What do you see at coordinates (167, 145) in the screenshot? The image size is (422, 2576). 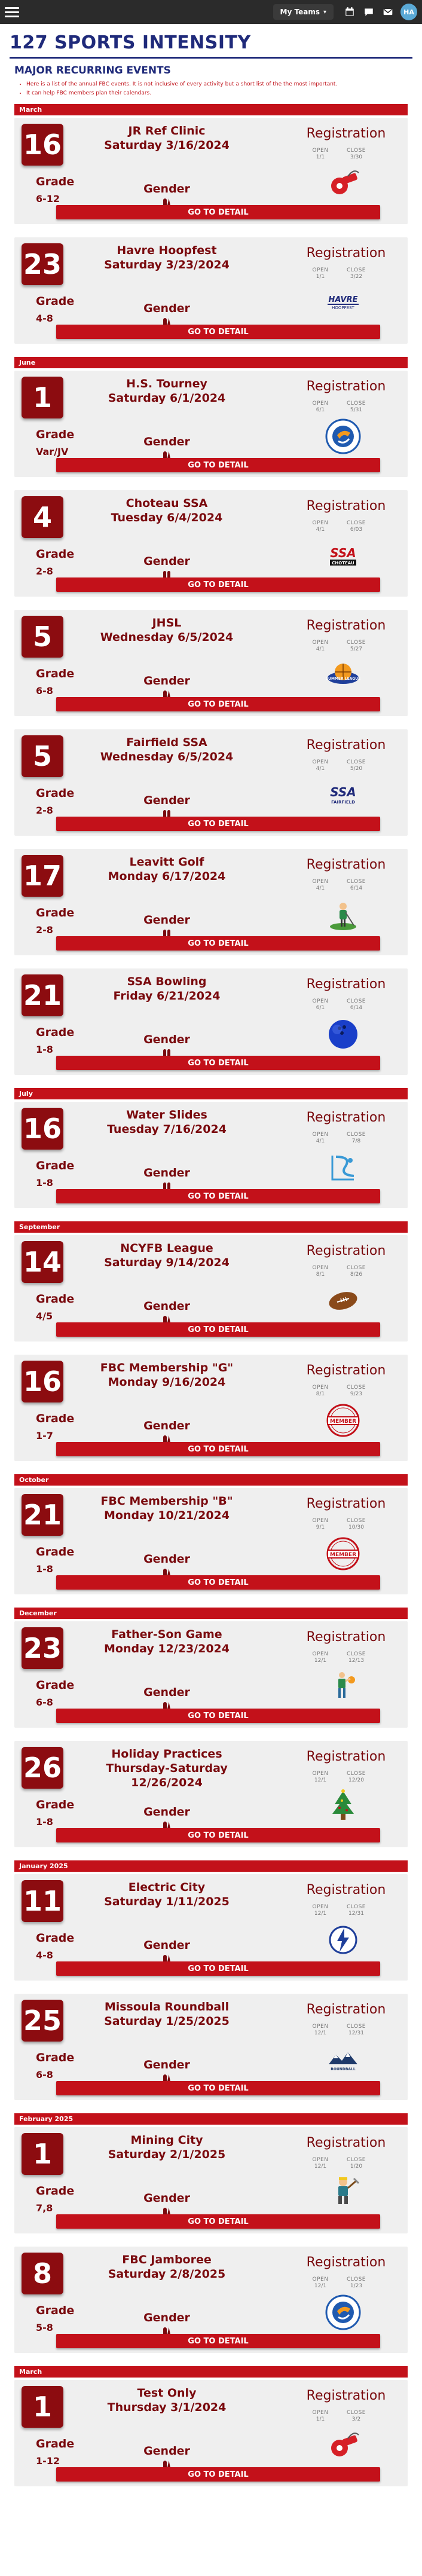 I see `event-date: Saturday 3/16/2024` at bounding box center [167, 145].